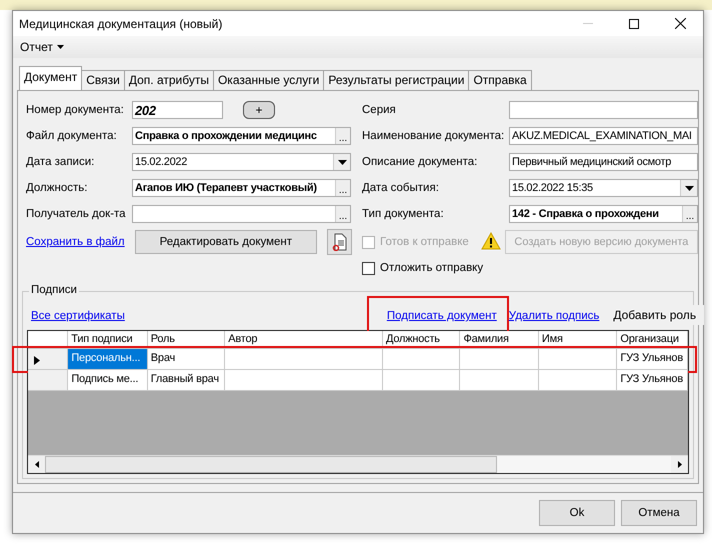  Describe the element at coordinates (423, 268) in the screenshot. I see `checkbox: Отложить отправку` at that location.